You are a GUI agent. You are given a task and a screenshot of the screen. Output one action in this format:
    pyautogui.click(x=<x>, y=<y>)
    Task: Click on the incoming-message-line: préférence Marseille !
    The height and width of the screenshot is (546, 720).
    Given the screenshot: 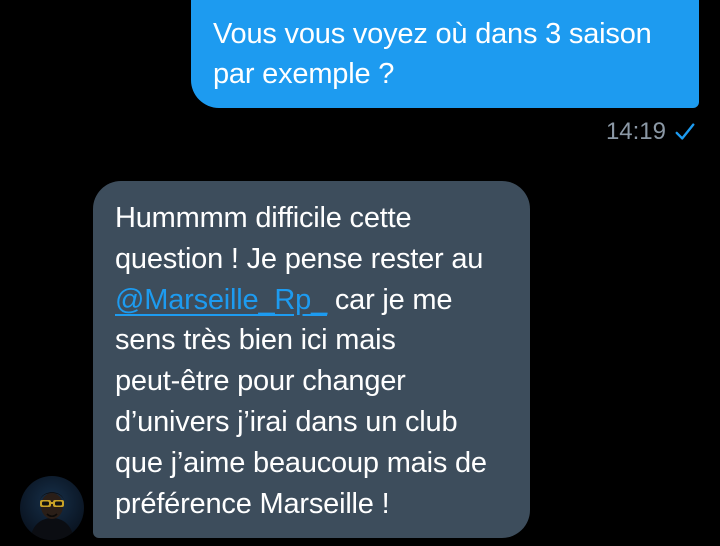 What is the action you would take?
    pyautogui.click(x=252, y=503)
    